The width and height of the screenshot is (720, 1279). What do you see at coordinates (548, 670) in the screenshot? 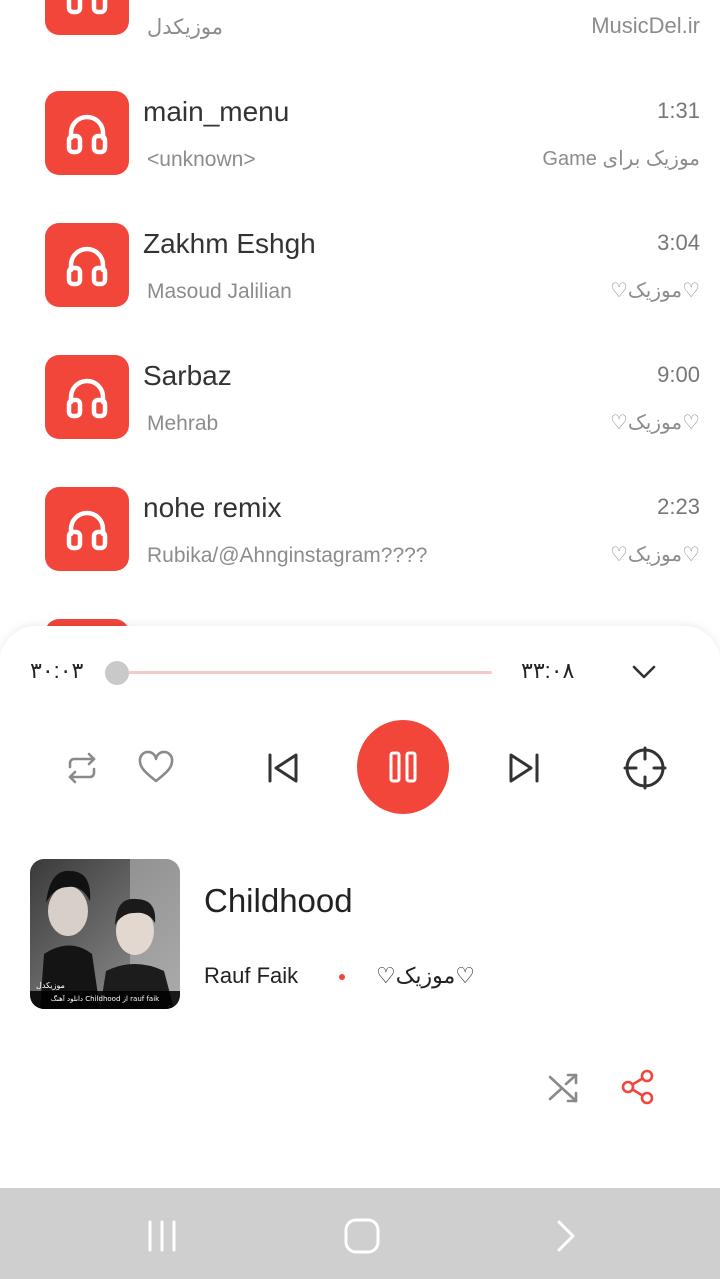
I see `total-time: ۳۳:۰۸` at bounding box center [548, 670].